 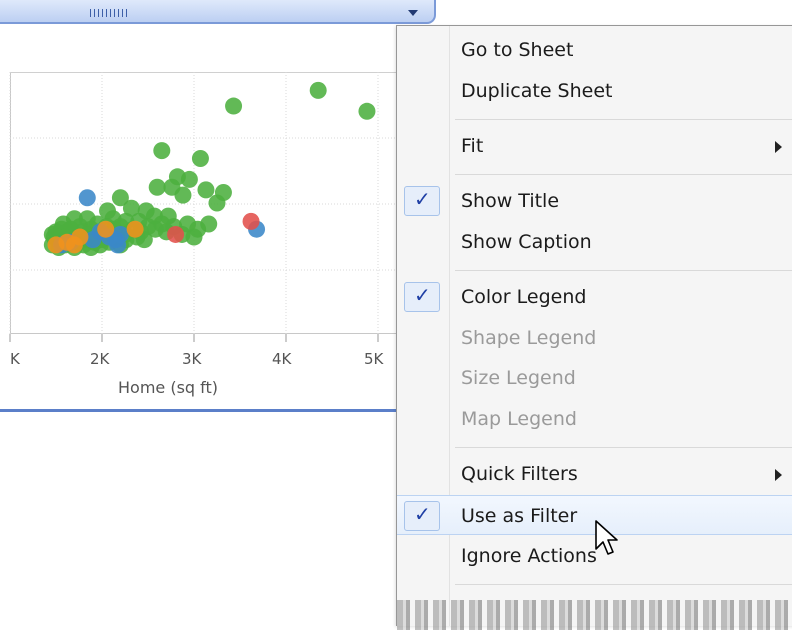 I want to click on x-tick-label: 3K, so click(x=192, y=359).